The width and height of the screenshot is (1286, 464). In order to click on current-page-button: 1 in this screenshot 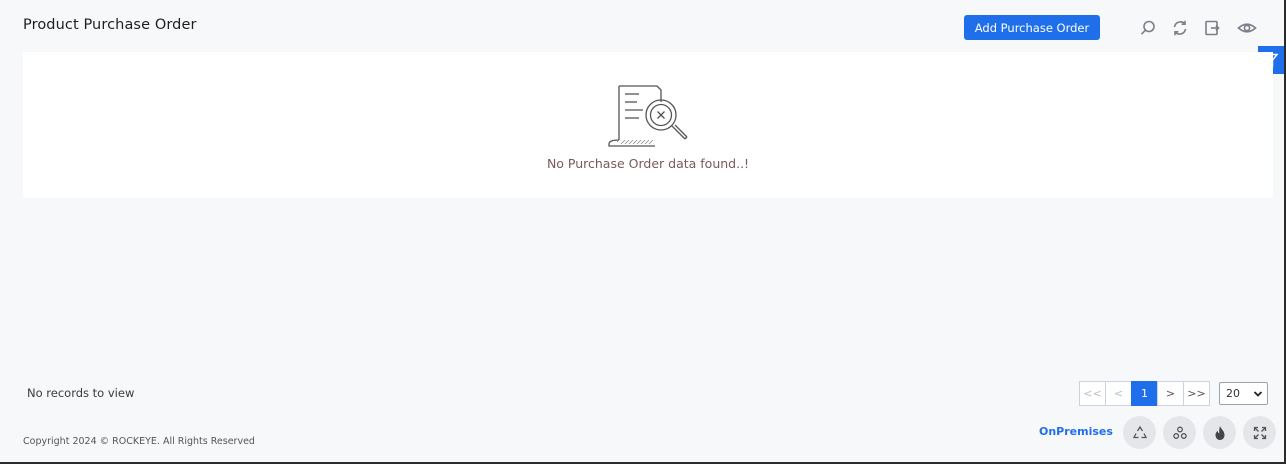, I will do `click(1144, 393)`.